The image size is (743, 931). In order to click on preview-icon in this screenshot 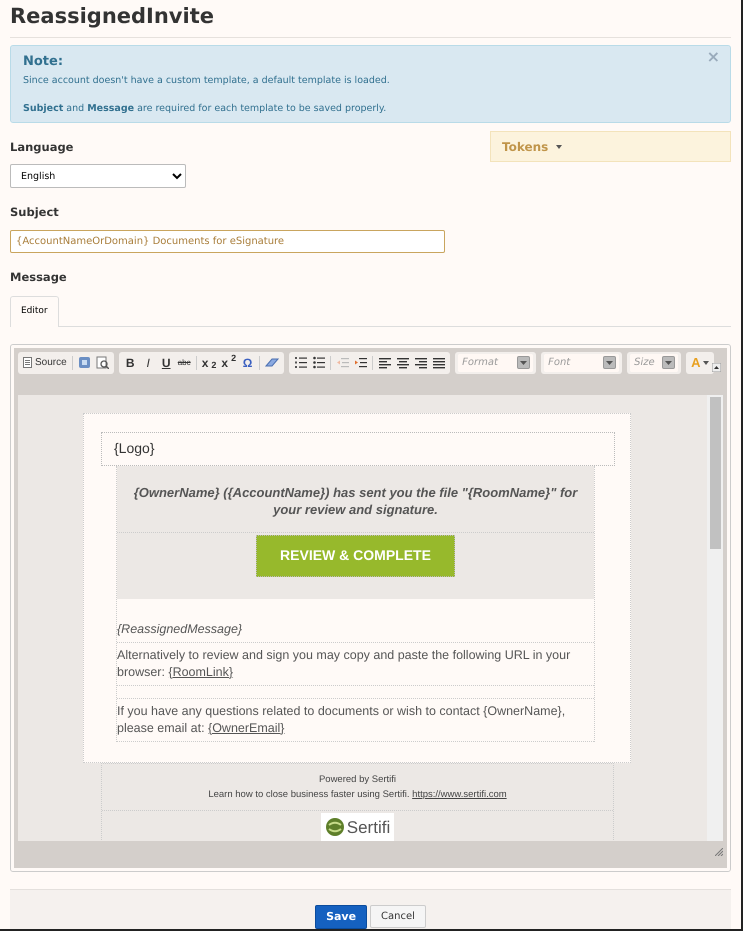, I will do `click(102, 363)`.